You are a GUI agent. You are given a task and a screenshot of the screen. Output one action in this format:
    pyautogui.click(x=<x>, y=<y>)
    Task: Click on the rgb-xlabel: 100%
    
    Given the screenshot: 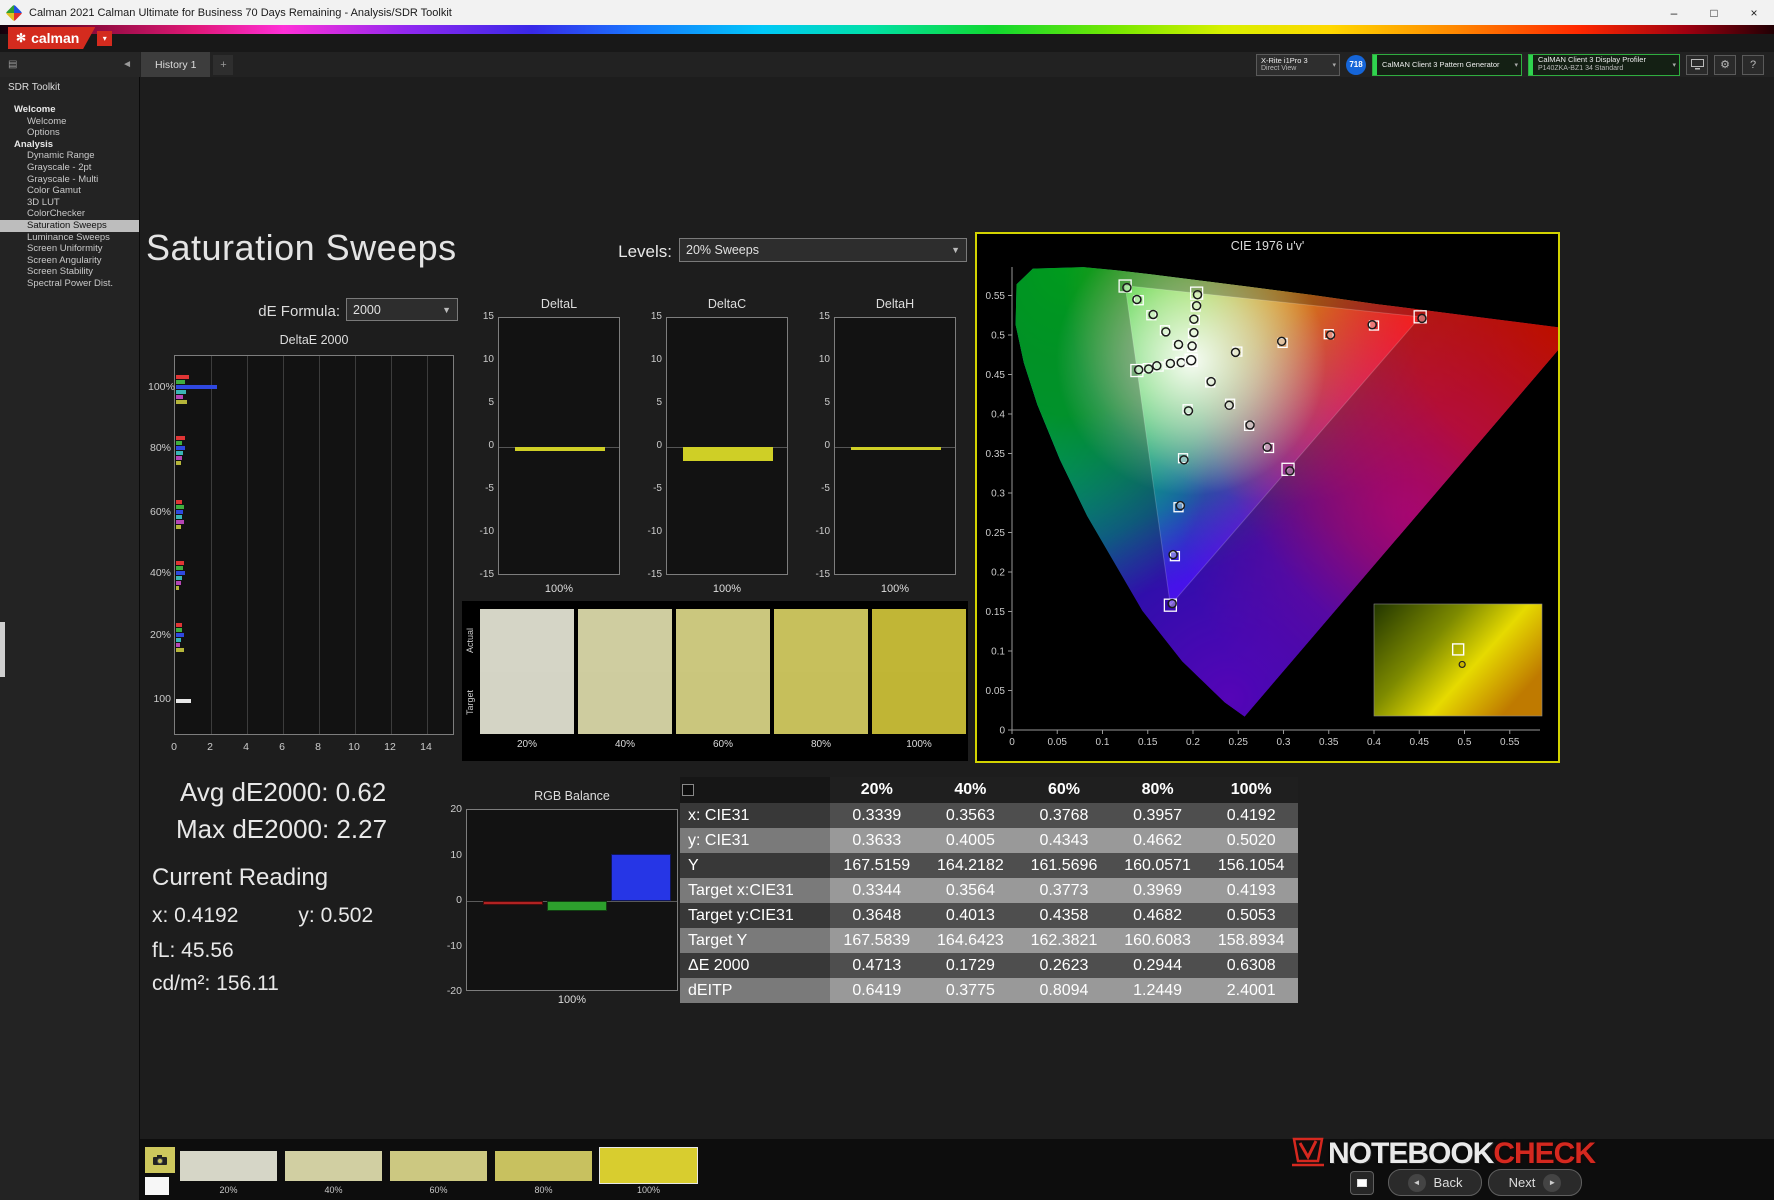 What is the action you would take?
    pyautogui.click(x=572, y=1000)
    